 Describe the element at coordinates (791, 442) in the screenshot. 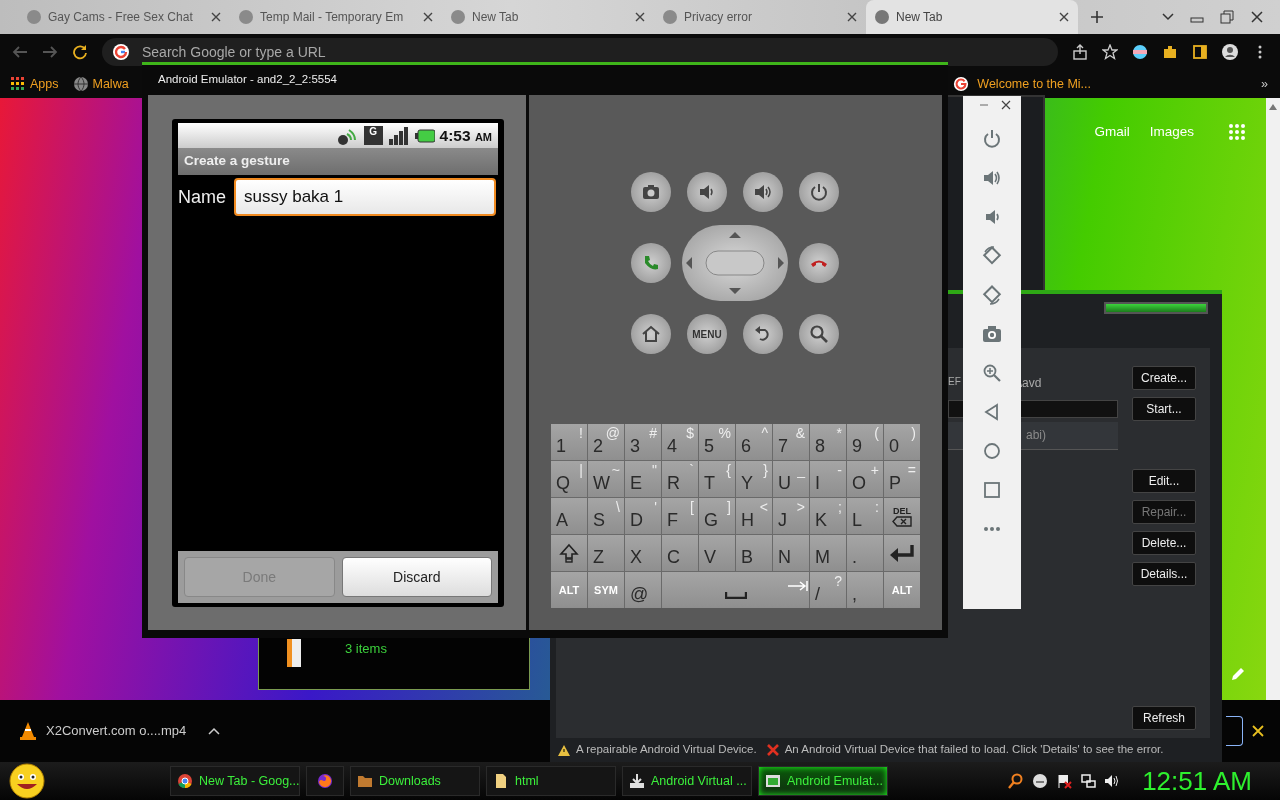

I see `keyboard-key: 7 &` at that location.